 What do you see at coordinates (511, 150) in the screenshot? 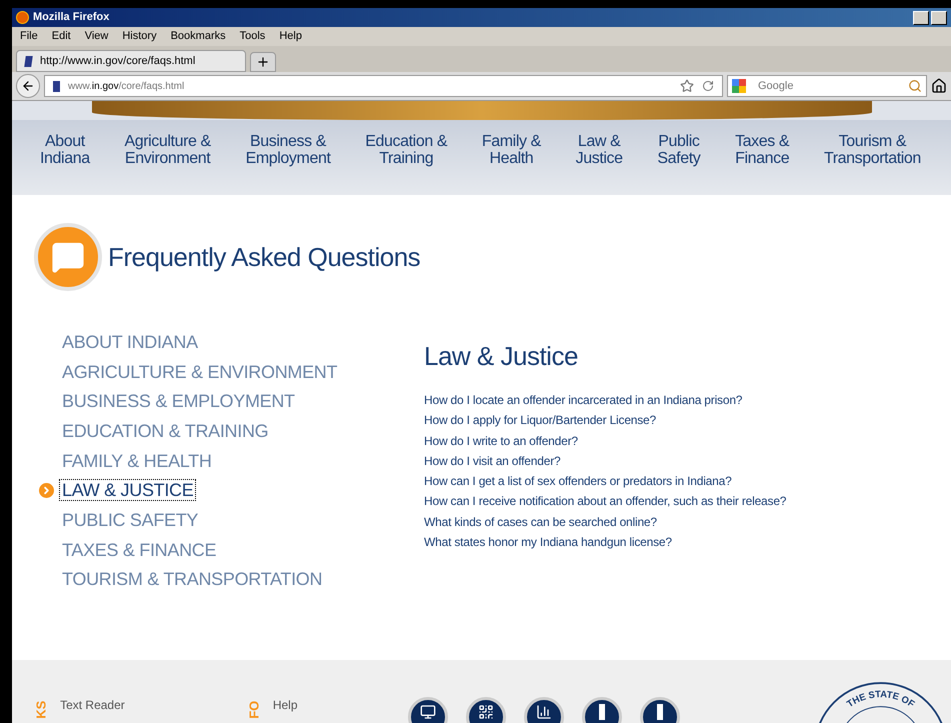
I see `nav-link: Family & Health` at bounding box center [511, 150].